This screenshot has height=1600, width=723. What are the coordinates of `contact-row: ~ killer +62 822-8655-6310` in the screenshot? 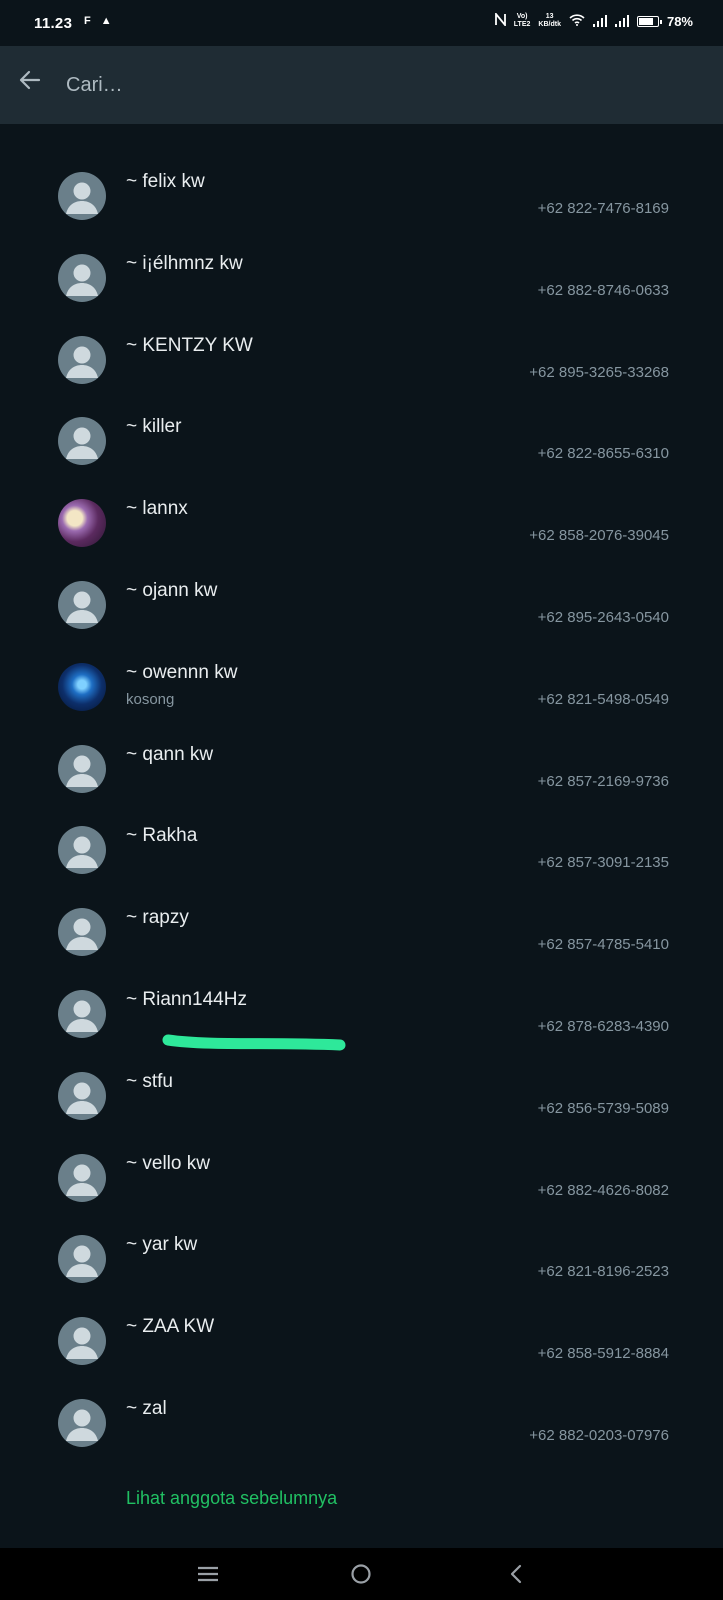 It's located at (361, 430).